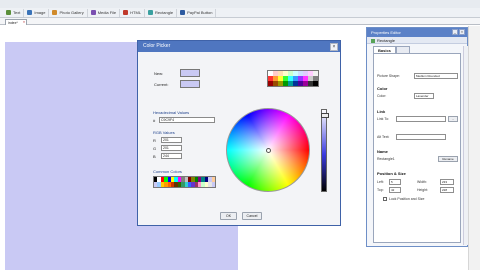 The image size is (480, 270). I want to click on picture-shape-select: Medium Rounded, so click(436, 76).